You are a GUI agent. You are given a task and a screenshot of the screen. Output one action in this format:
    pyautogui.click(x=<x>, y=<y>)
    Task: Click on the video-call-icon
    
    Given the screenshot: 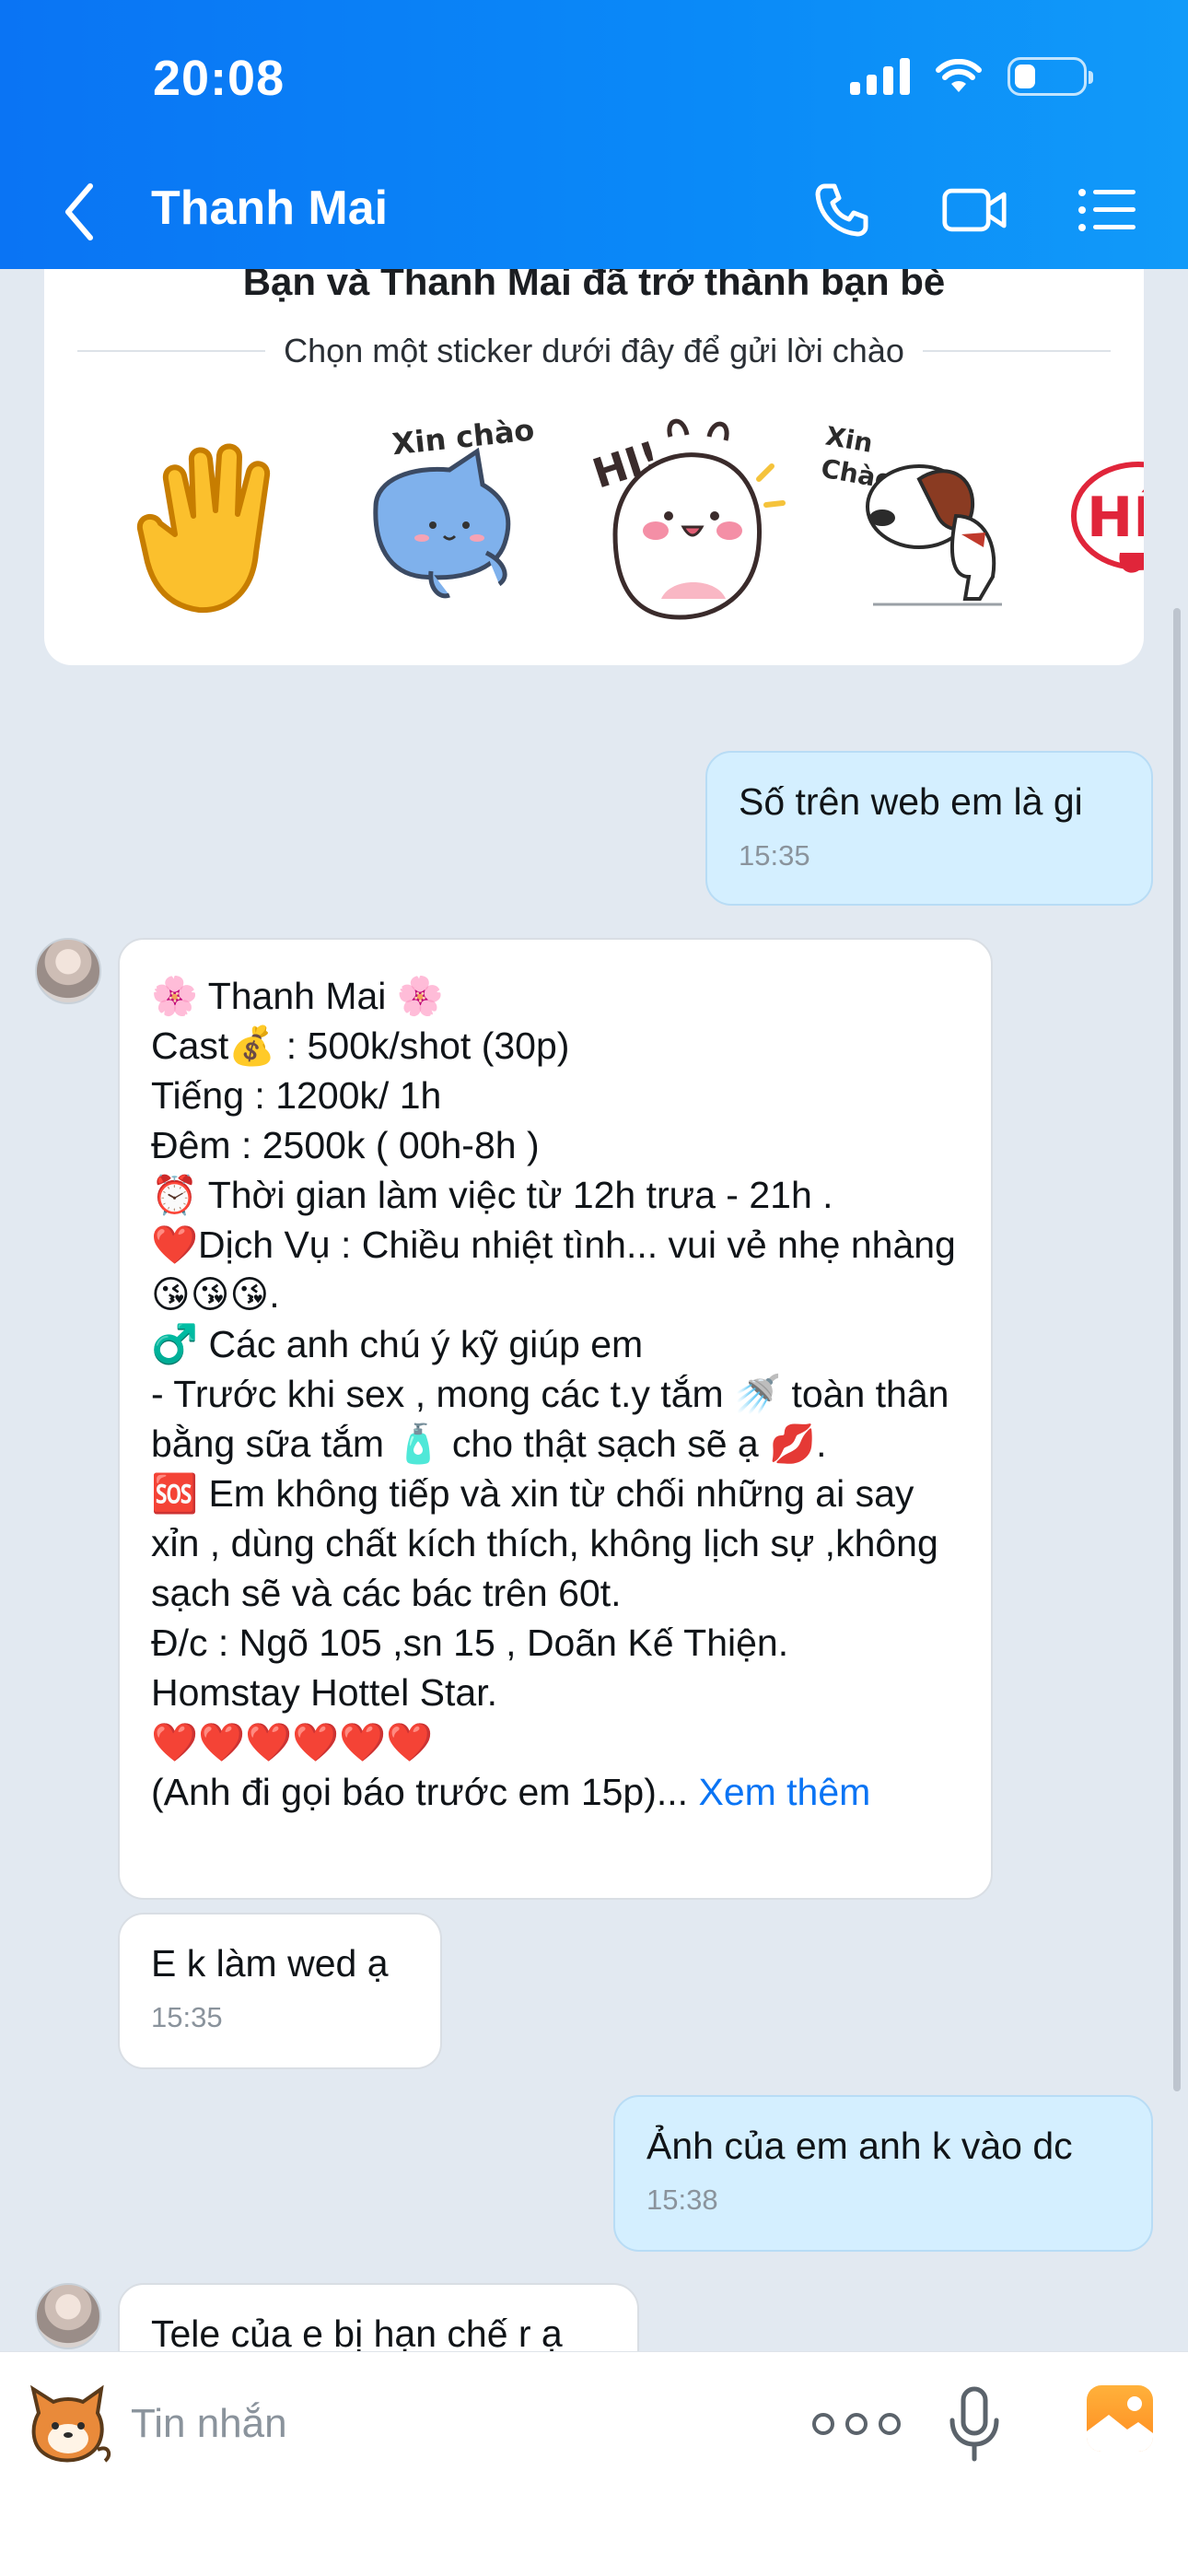 What is the action you would take?
    pyautogui.click(x=974, y=210)
    